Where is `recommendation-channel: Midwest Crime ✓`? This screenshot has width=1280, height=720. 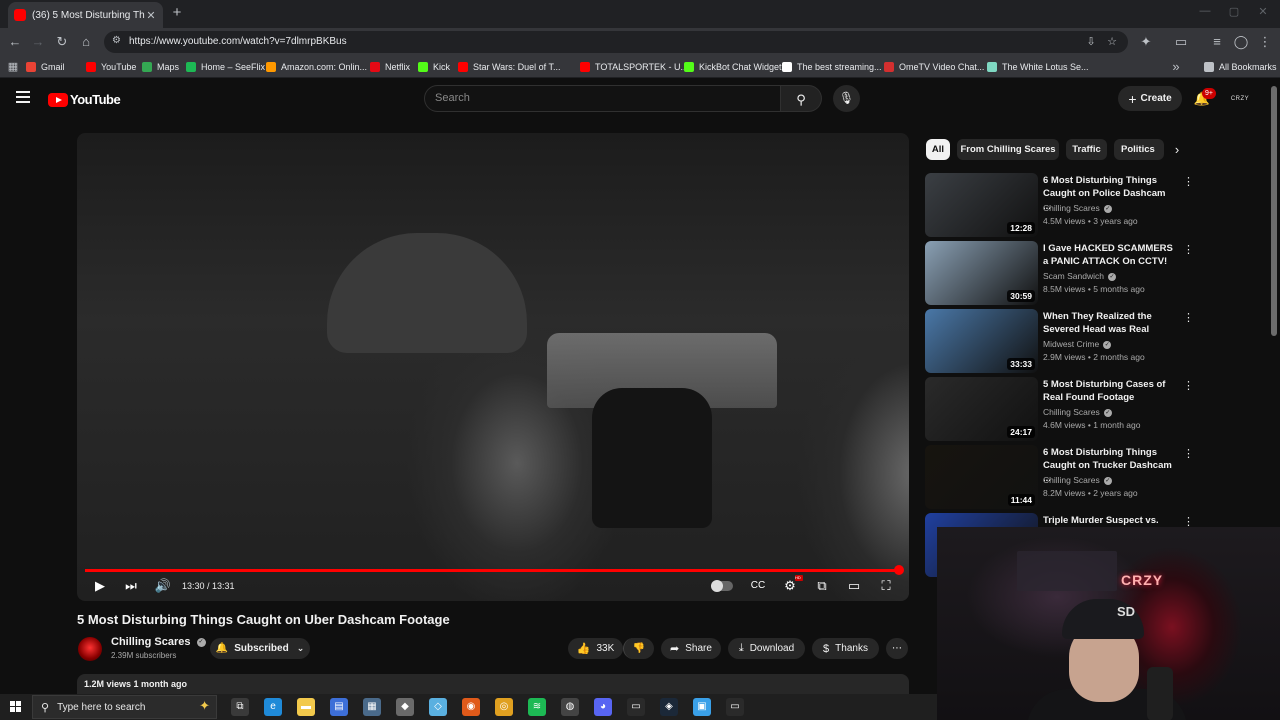
recommendation-channel: Midwest Crime ✓ is located at coordinates (1077, 344).